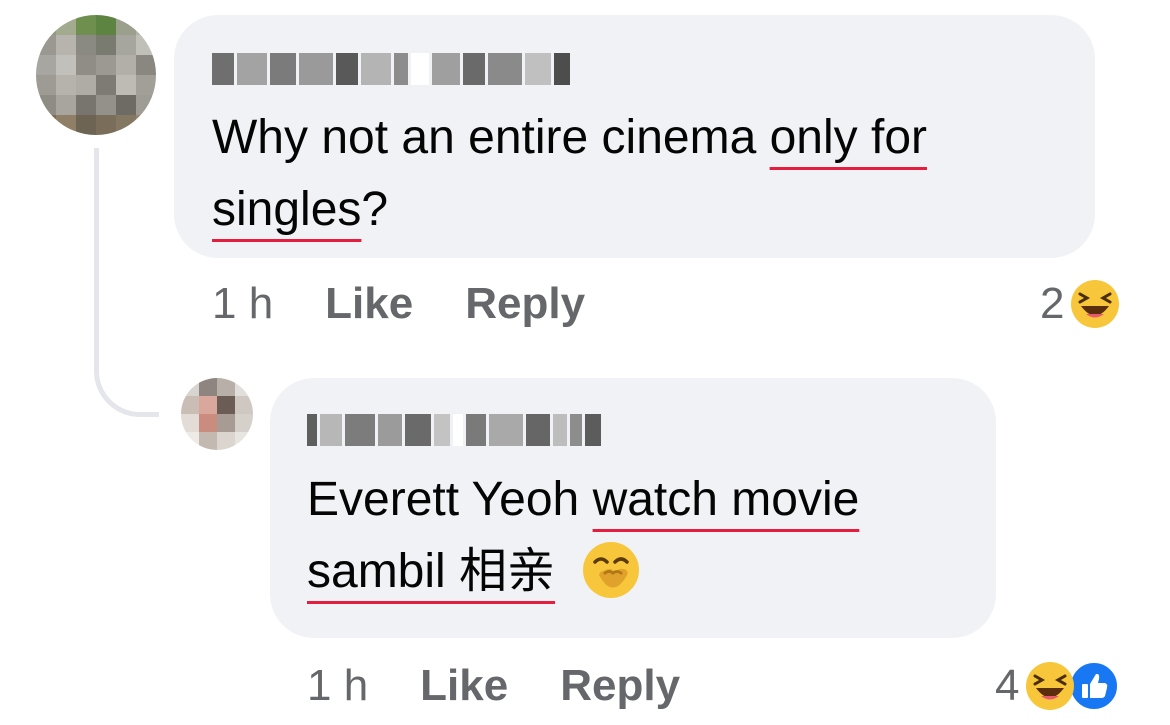 Image resolution: width=1170 pixels, height=725 pixels. Describe the element at coordinates (647, 536) in the screenshot. I see `comment-text: Everett Yeoh watch movie sambil 相亲` at that location.